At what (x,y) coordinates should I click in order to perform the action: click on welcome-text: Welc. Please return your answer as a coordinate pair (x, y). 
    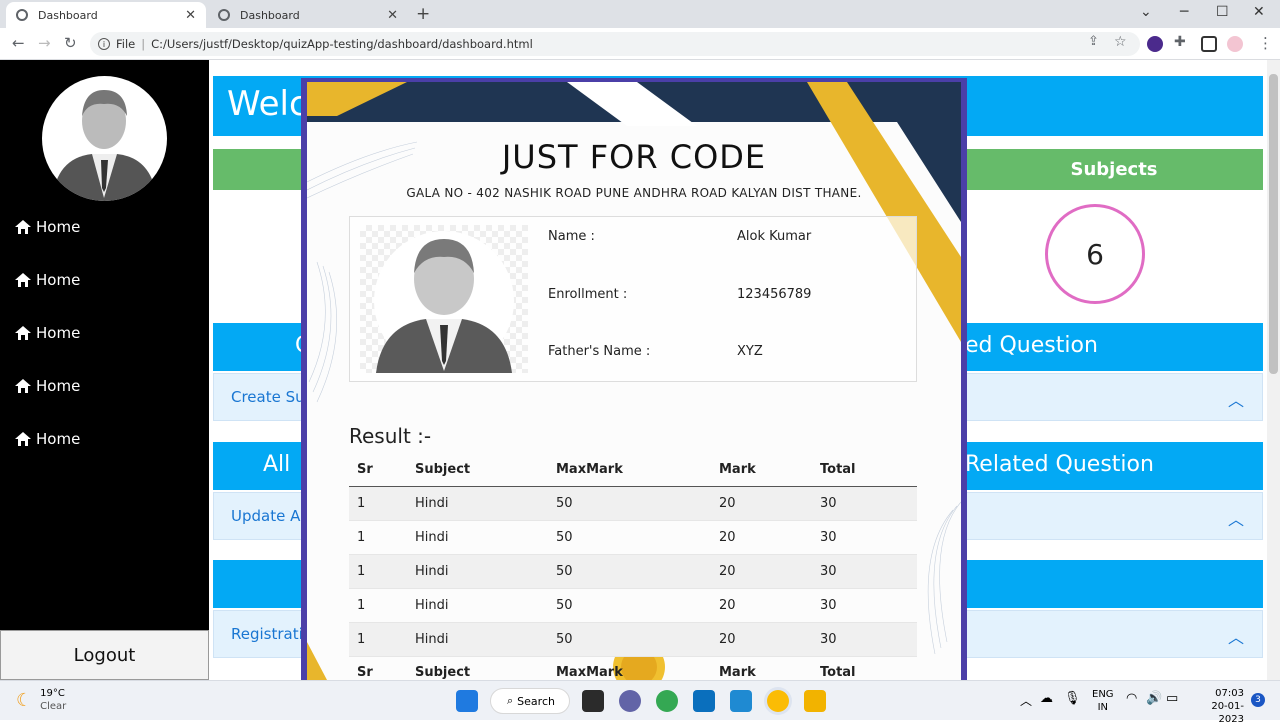
    Looking at the image, I should click on (267, 104).